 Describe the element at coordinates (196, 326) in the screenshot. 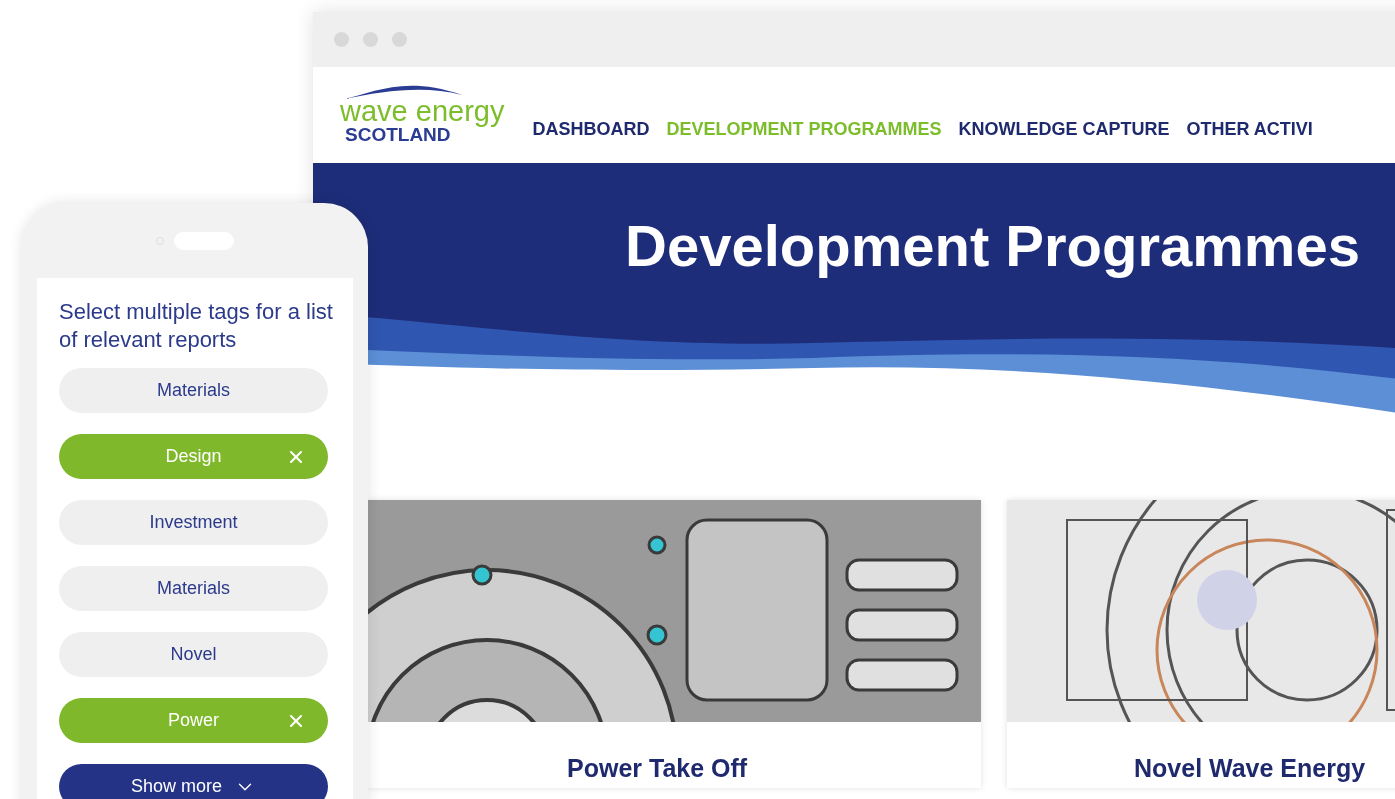

I see `instructions-text: Select multiple tags for a list of relevant reports` at that location.